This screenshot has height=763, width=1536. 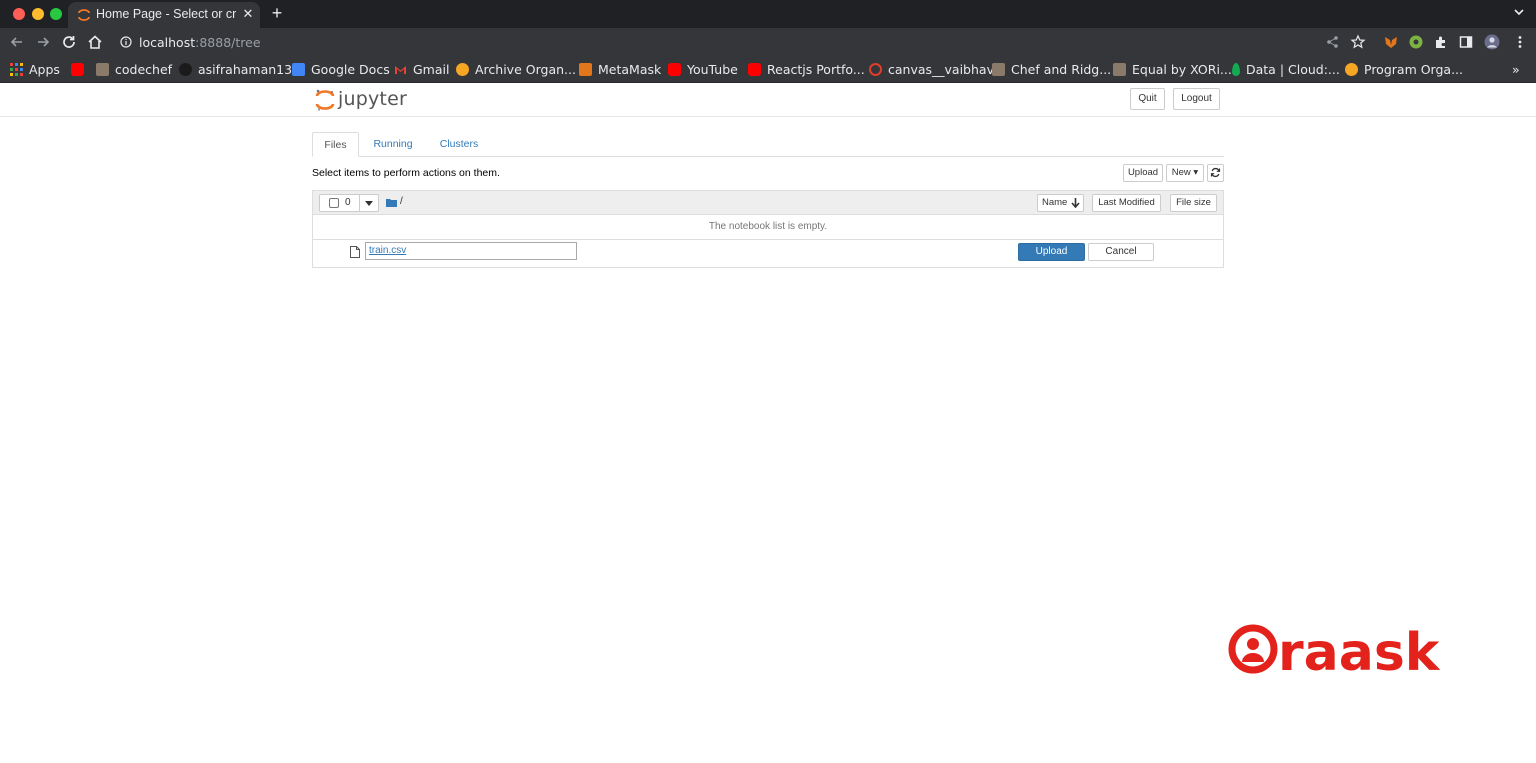 What do you see at coordinates (1333, 42) in the screenshot?
I see `share-icon` at bounding box center [1333, 42].